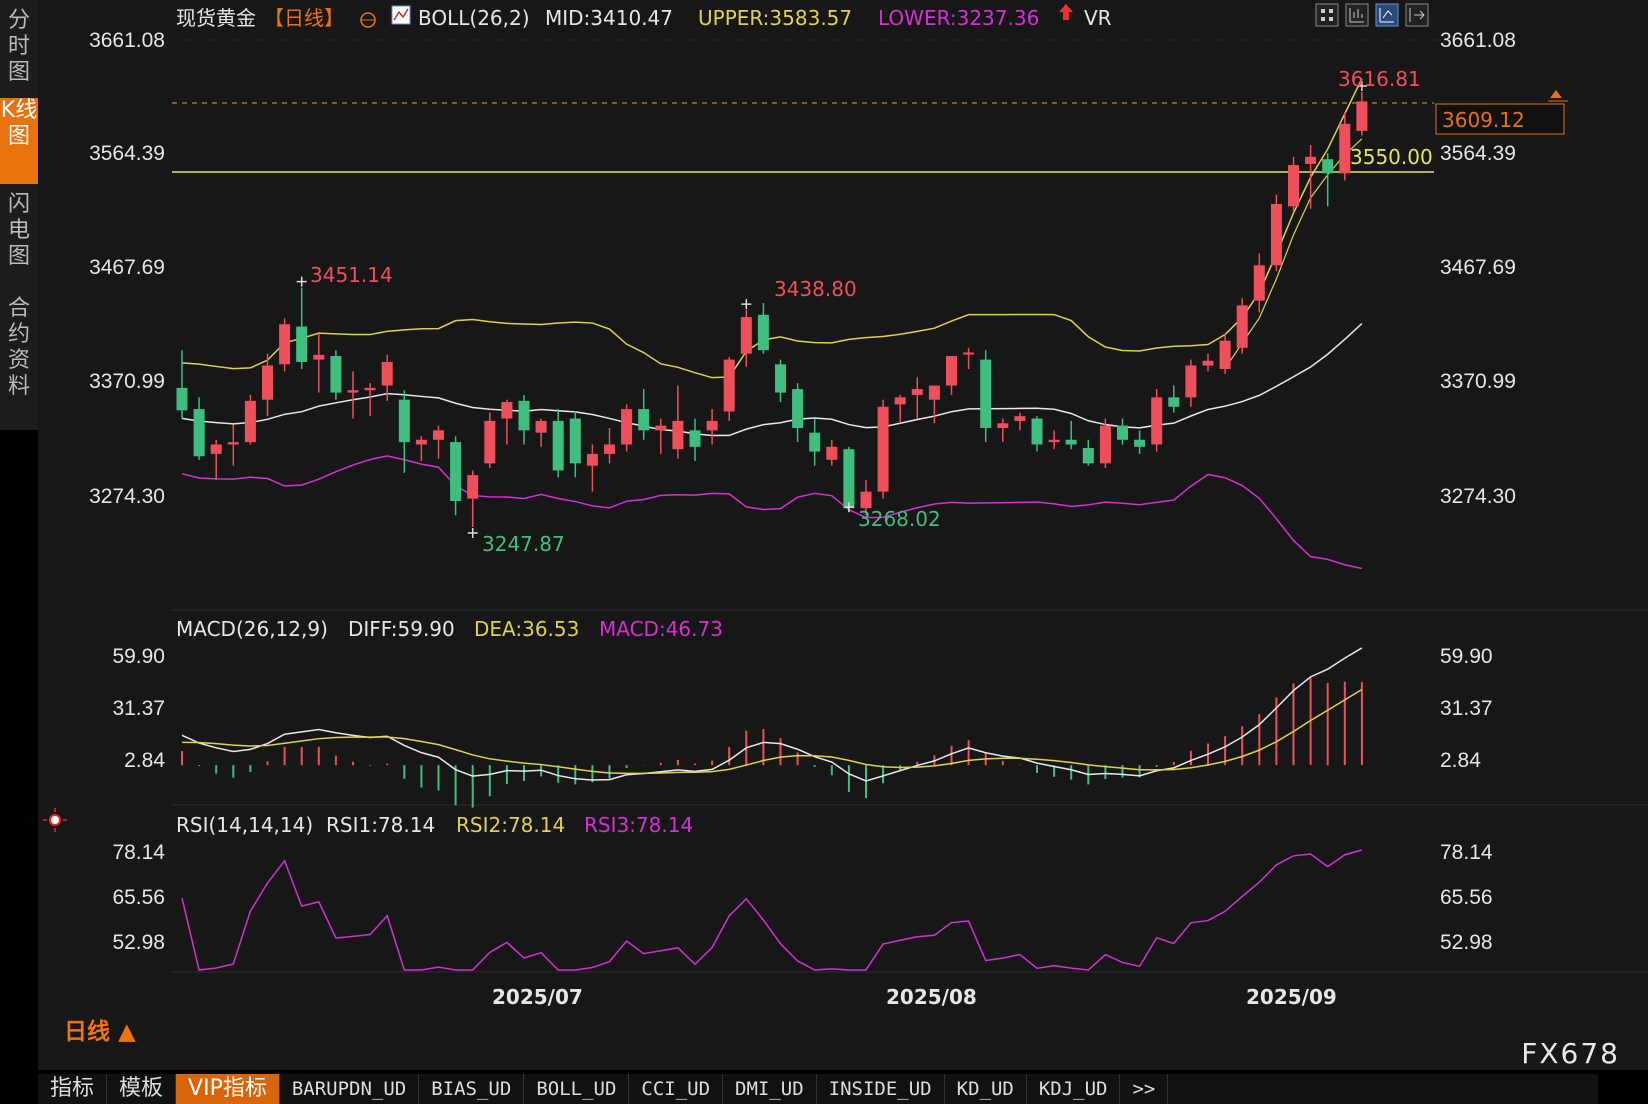  I want to click on draw-tool-icon, so click(1387, 15).